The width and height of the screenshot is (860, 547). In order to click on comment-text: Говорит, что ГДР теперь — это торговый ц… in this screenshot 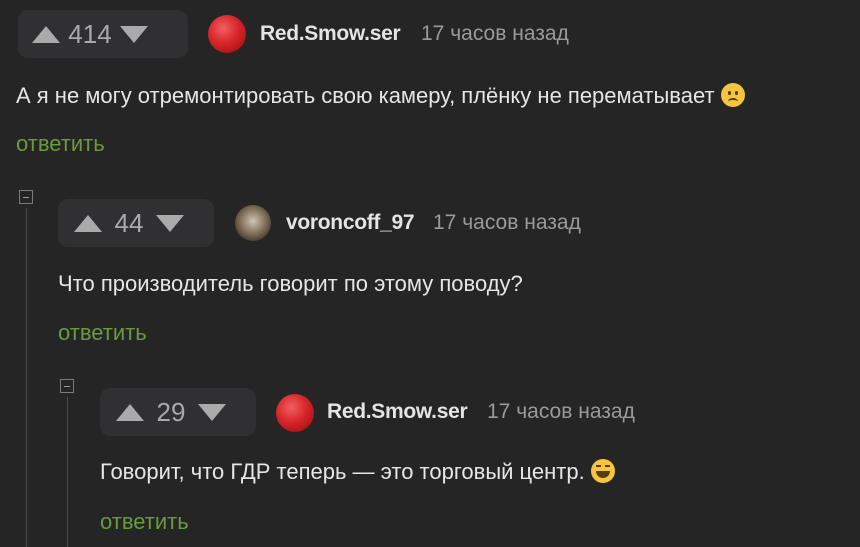, I will do `click(357, 472)`.